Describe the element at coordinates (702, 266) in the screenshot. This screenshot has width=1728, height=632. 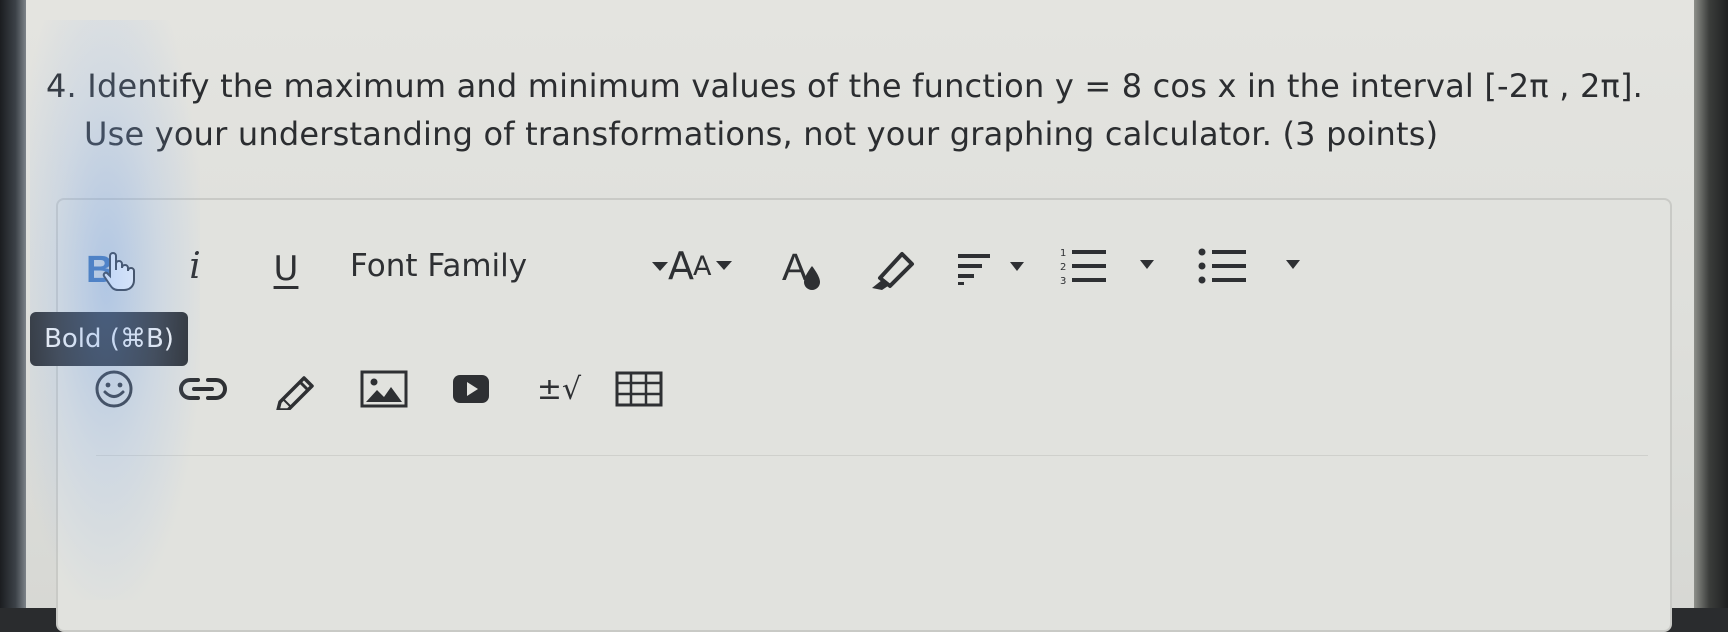
I see `font-size-small-a: A` at that location.